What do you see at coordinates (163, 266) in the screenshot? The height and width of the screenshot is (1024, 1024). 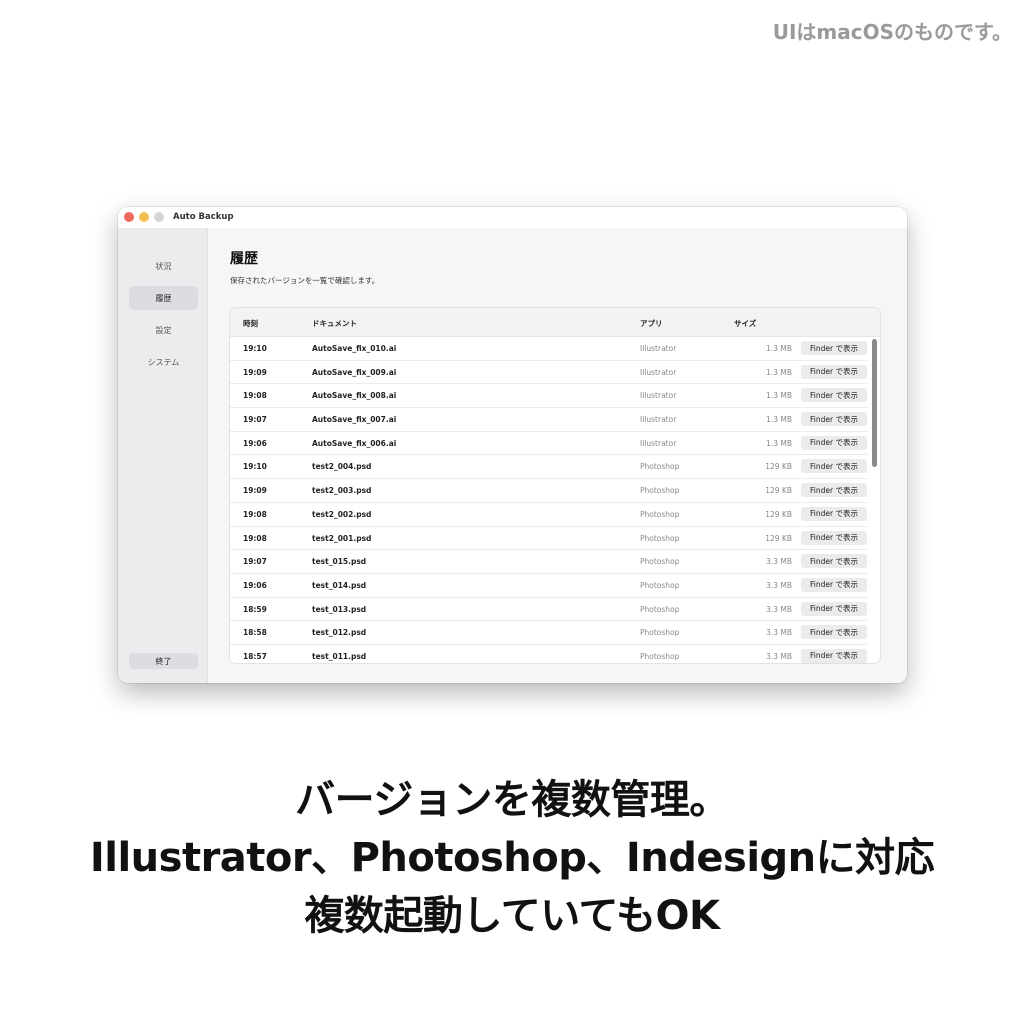 I see `sidebar-item-status: 状況` at bounding box center [163, 266].